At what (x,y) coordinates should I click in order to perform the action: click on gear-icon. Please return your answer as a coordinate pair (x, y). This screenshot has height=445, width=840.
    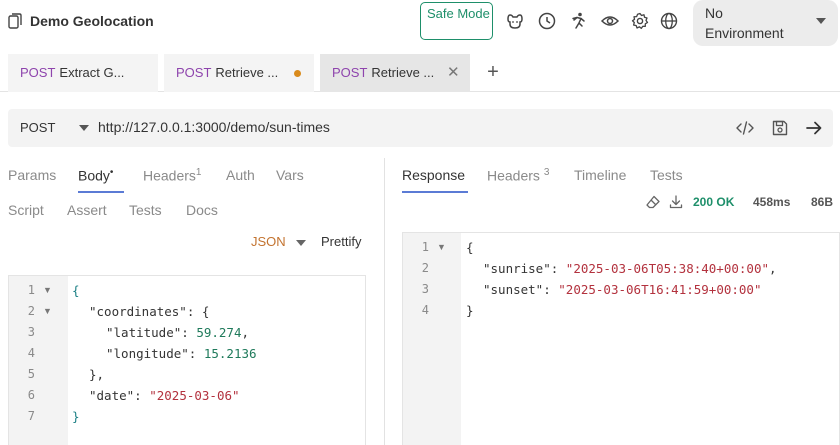
    Looking at the image, I should click on (640, 21).